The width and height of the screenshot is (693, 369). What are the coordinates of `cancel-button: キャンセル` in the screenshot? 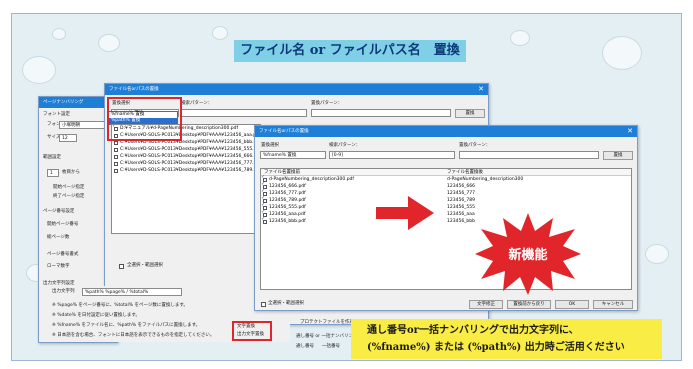 It's located at (613, 304).